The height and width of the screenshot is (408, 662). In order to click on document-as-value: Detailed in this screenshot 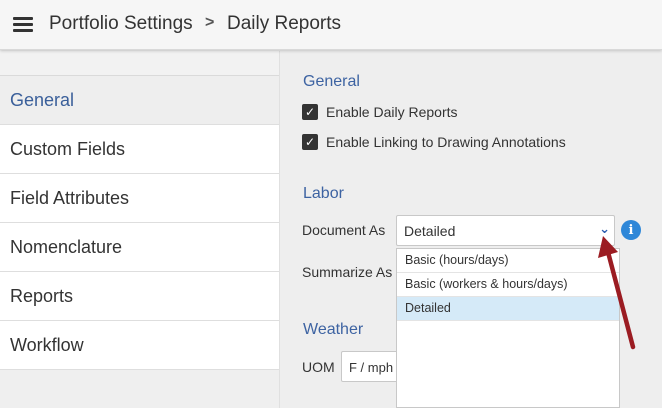, I will do `click(430, 231)`.